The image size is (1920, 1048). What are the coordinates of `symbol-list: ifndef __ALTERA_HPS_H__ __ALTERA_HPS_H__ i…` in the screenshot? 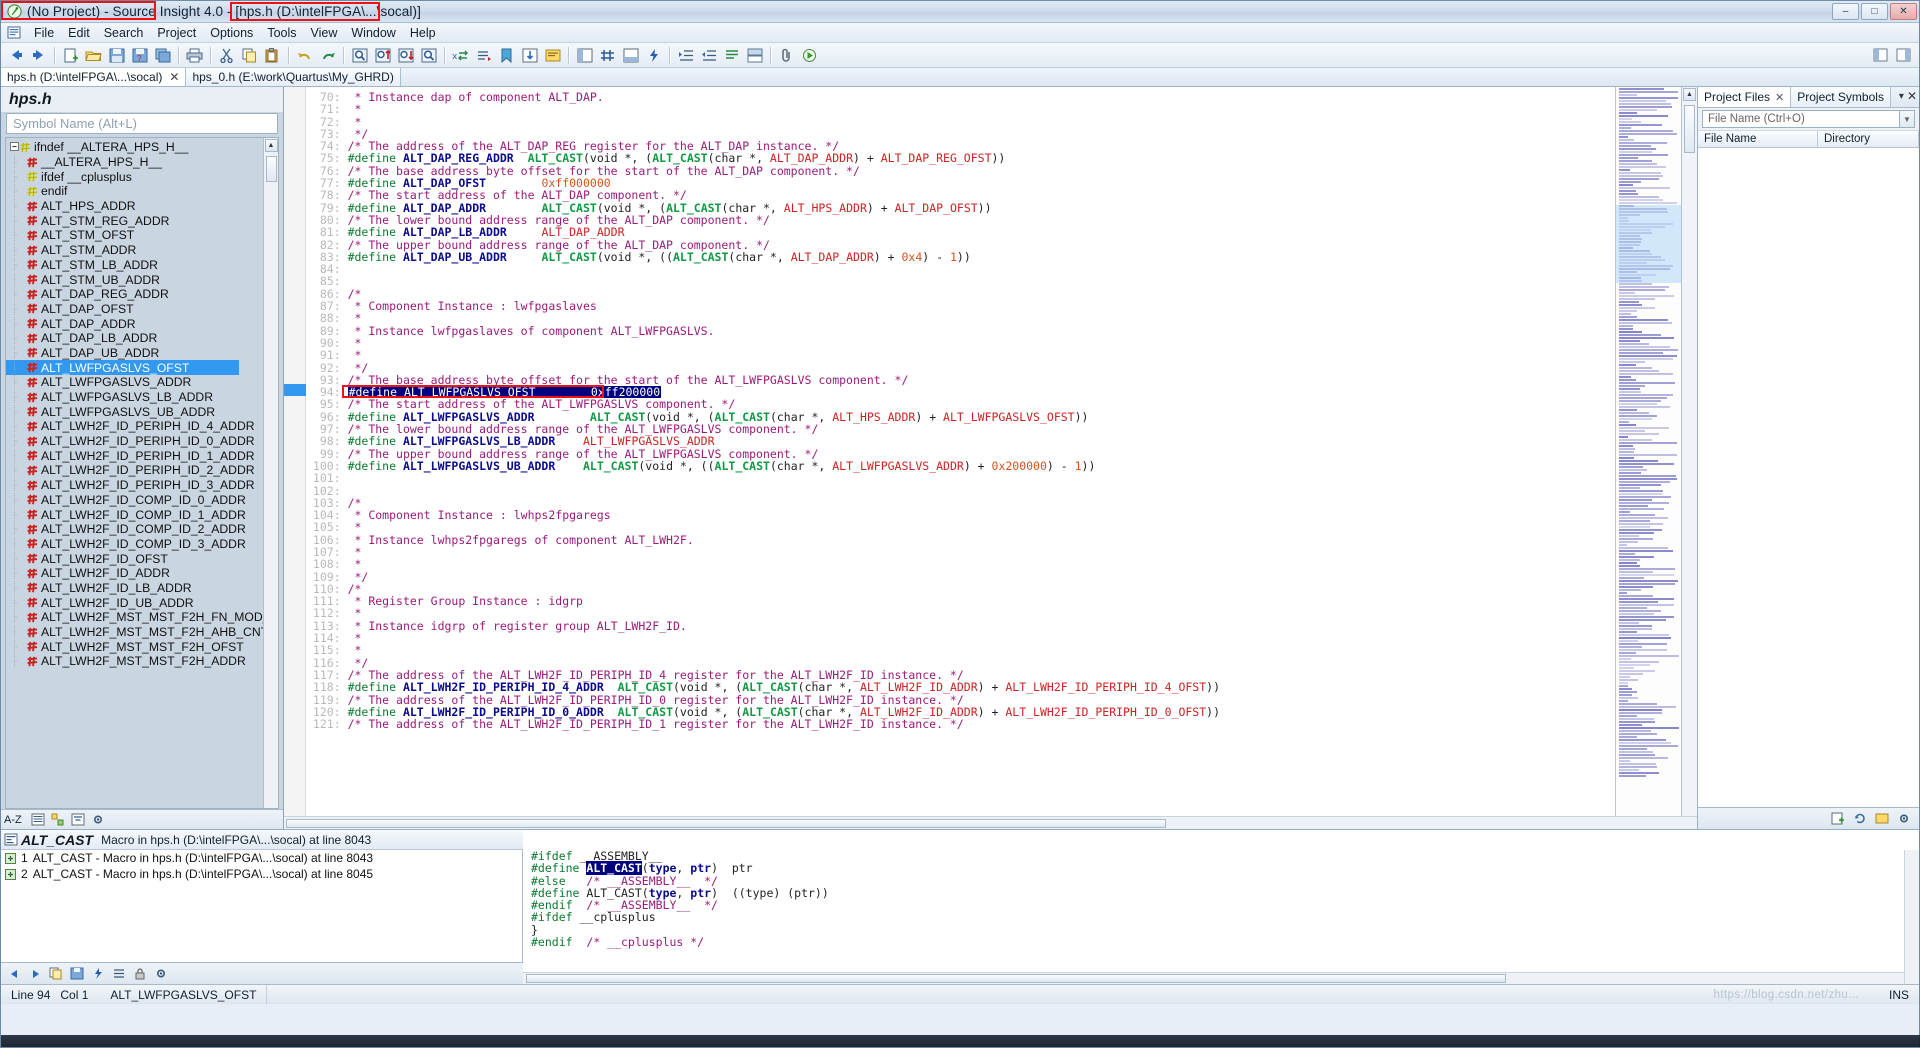 It's located at (142, 473).